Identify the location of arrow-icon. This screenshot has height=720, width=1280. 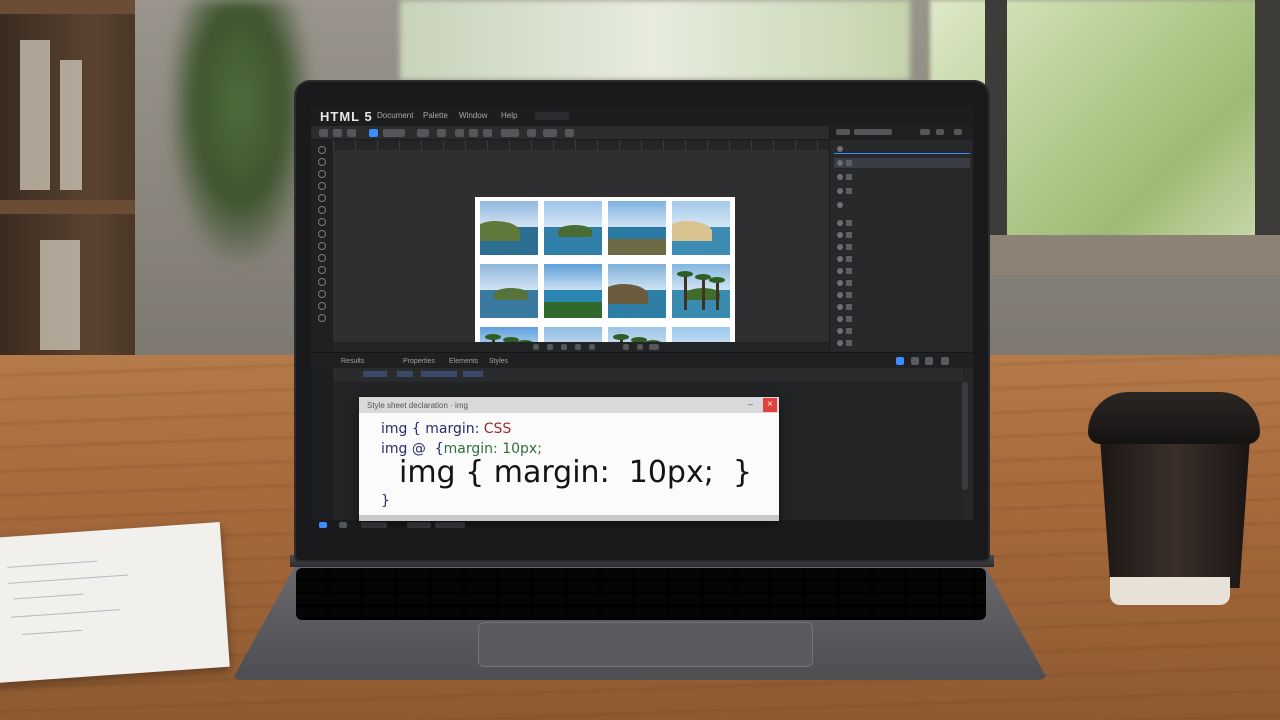
(337, 133).